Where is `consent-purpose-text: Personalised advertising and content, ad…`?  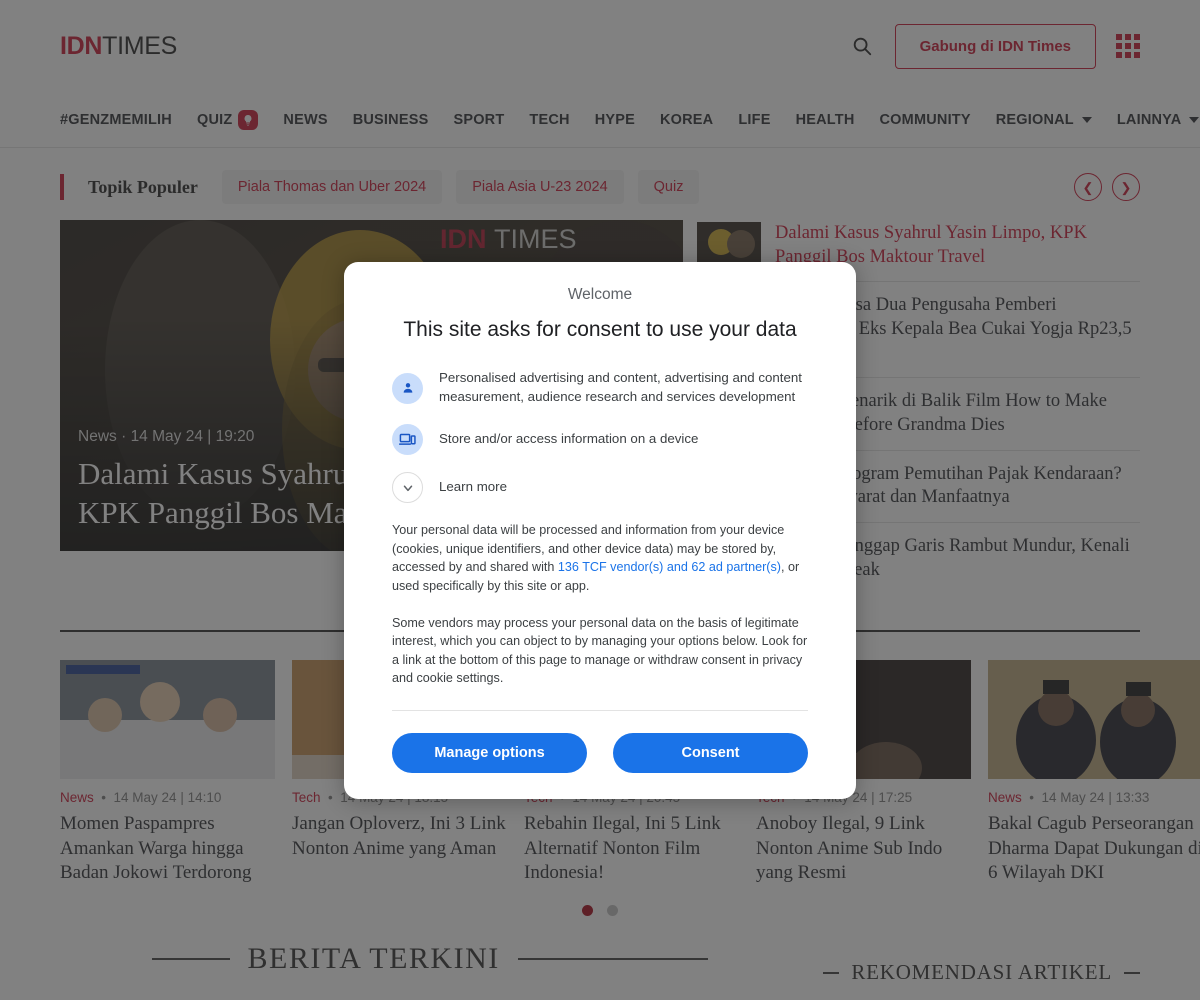 consent-purpose-text: Personalised advertising and content, ad… is located at coordinates (620, 387).